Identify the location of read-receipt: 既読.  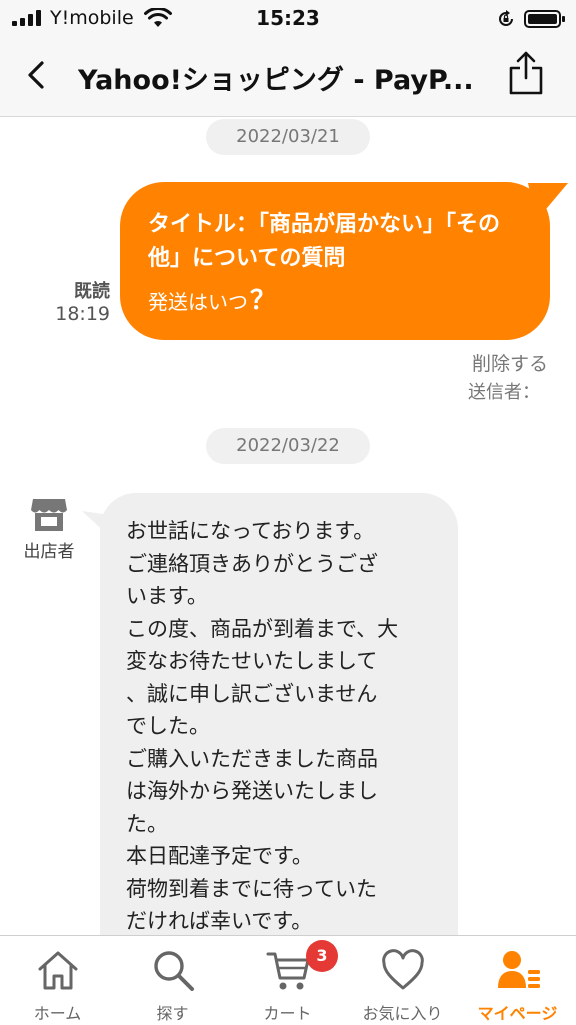
(92, 291).